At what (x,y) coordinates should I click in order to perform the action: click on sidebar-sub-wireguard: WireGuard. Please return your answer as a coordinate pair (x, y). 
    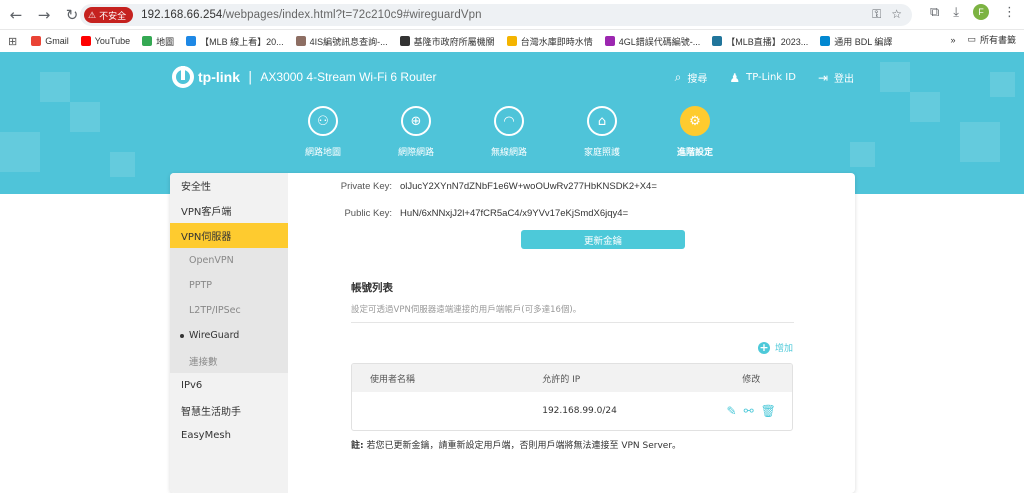
    Looking at the image, I should click on (229, 335).